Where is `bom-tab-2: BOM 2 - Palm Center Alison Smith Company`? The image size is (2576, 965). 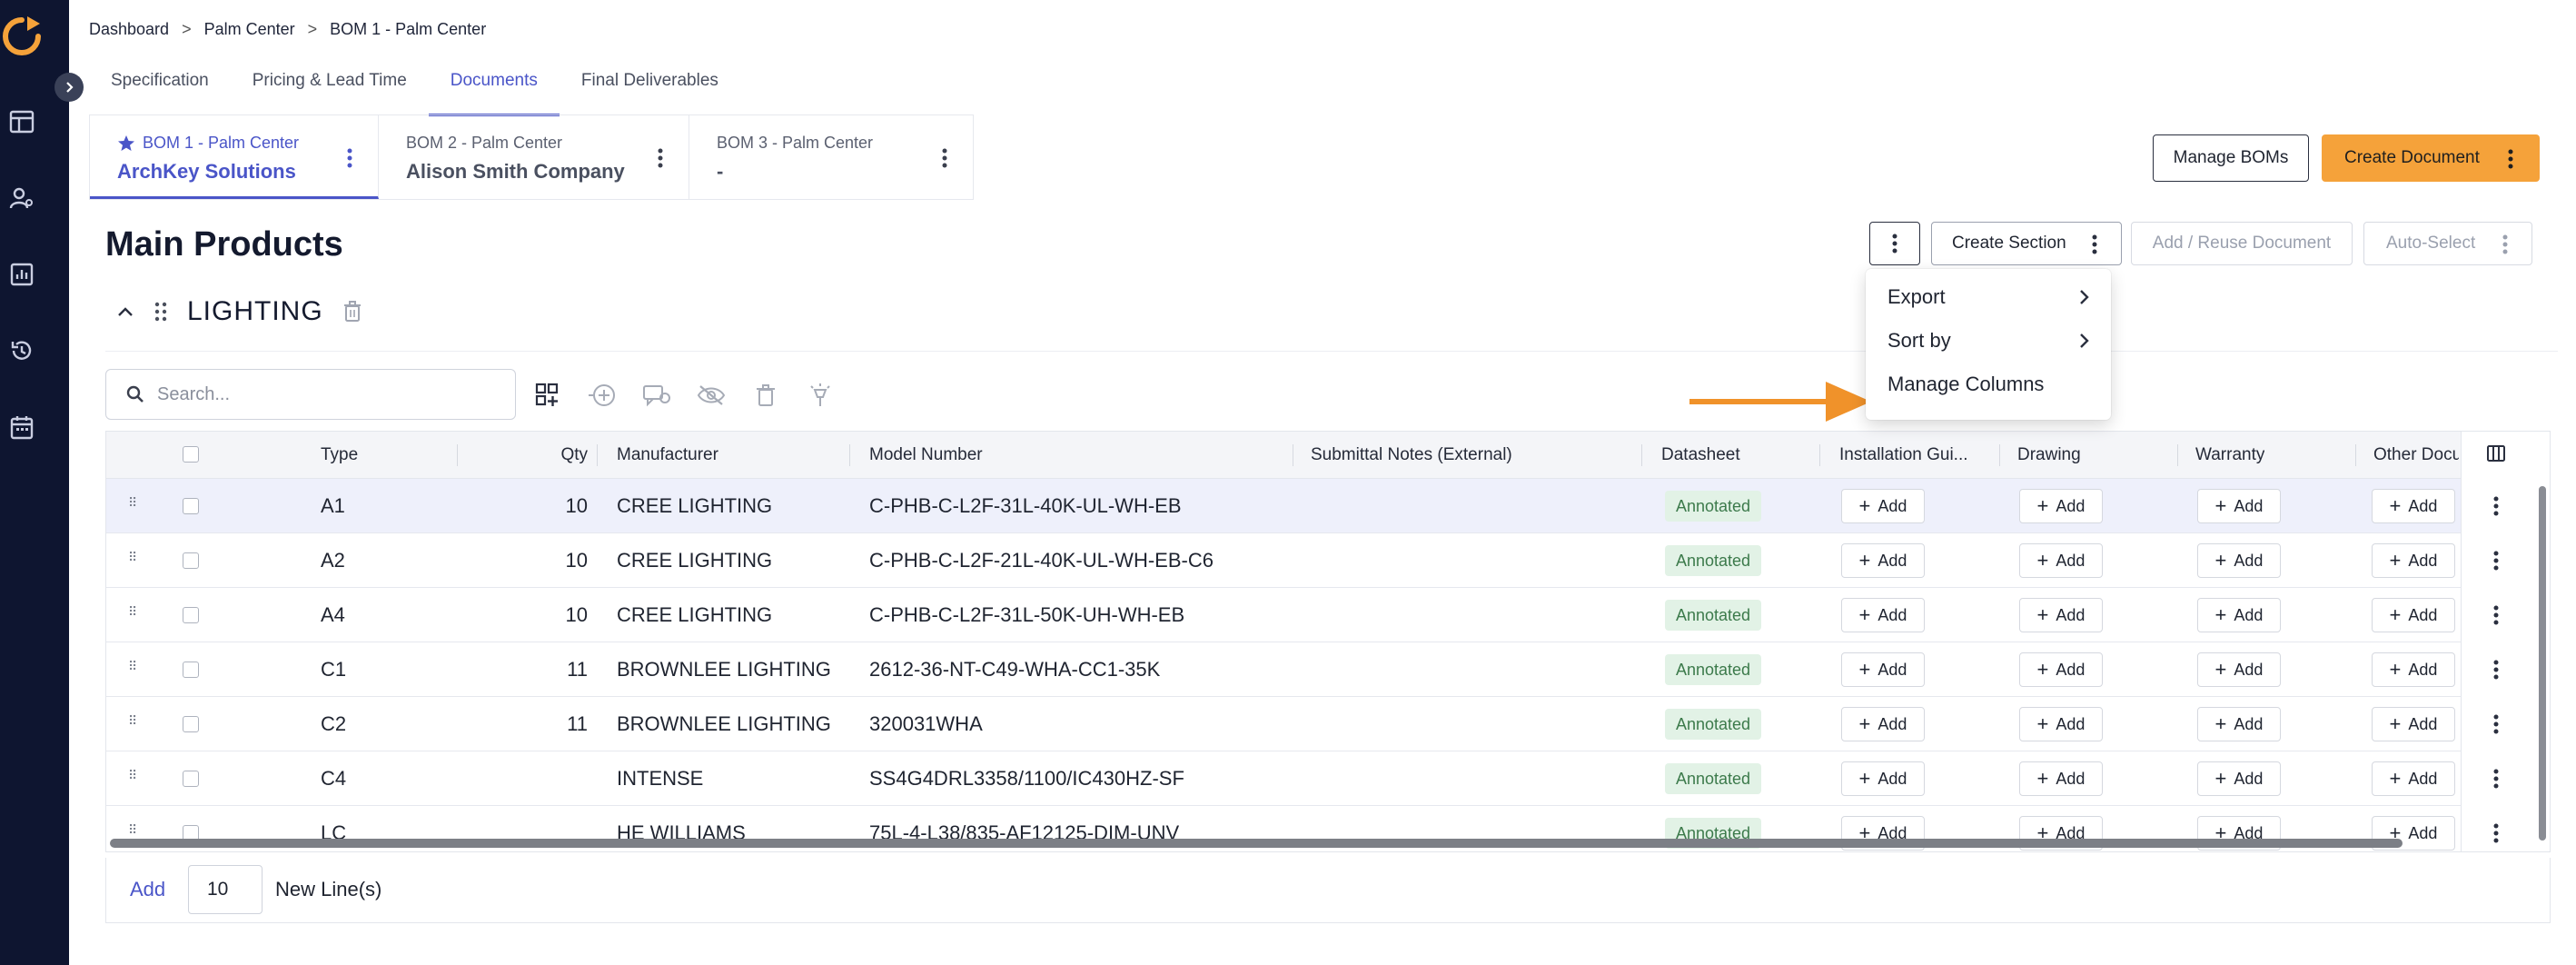 bom-tab-2: BOM 2 - Palm Center Alison Smith Company is located at coordinates (534, 157).